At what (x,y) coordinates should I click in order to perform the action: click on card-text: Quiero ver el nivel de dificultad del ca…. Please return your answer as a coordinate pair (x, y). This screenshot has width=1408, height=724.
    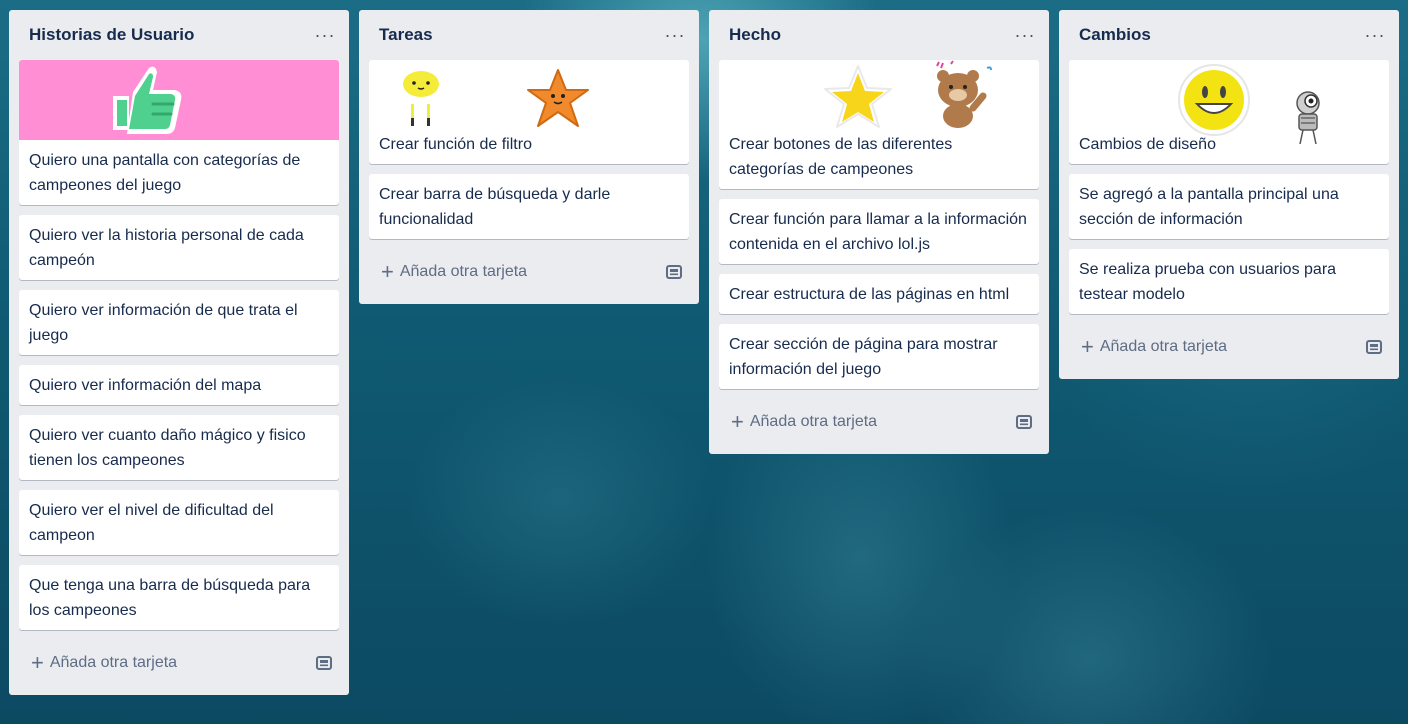
    Looking at the image, I should click on (151, 523).